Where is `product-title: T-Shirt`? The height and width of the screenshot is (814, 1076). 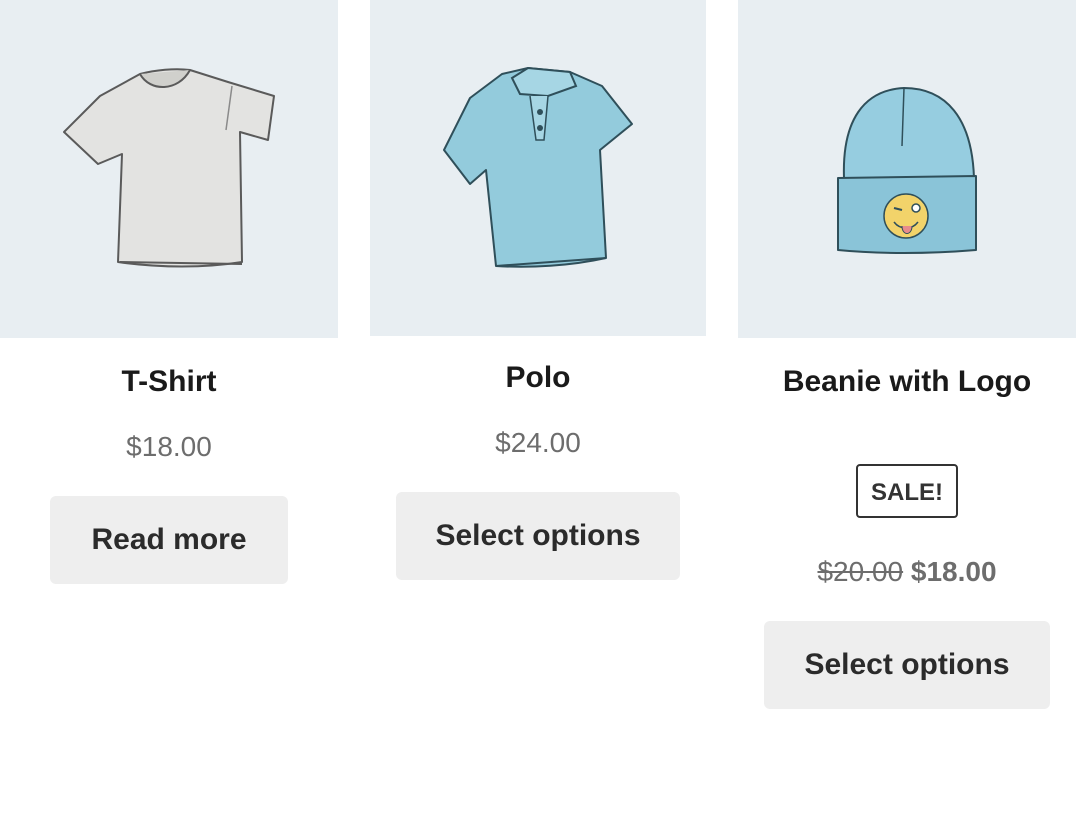 product-title: T-Shirt is located at coordinates (169, 382).